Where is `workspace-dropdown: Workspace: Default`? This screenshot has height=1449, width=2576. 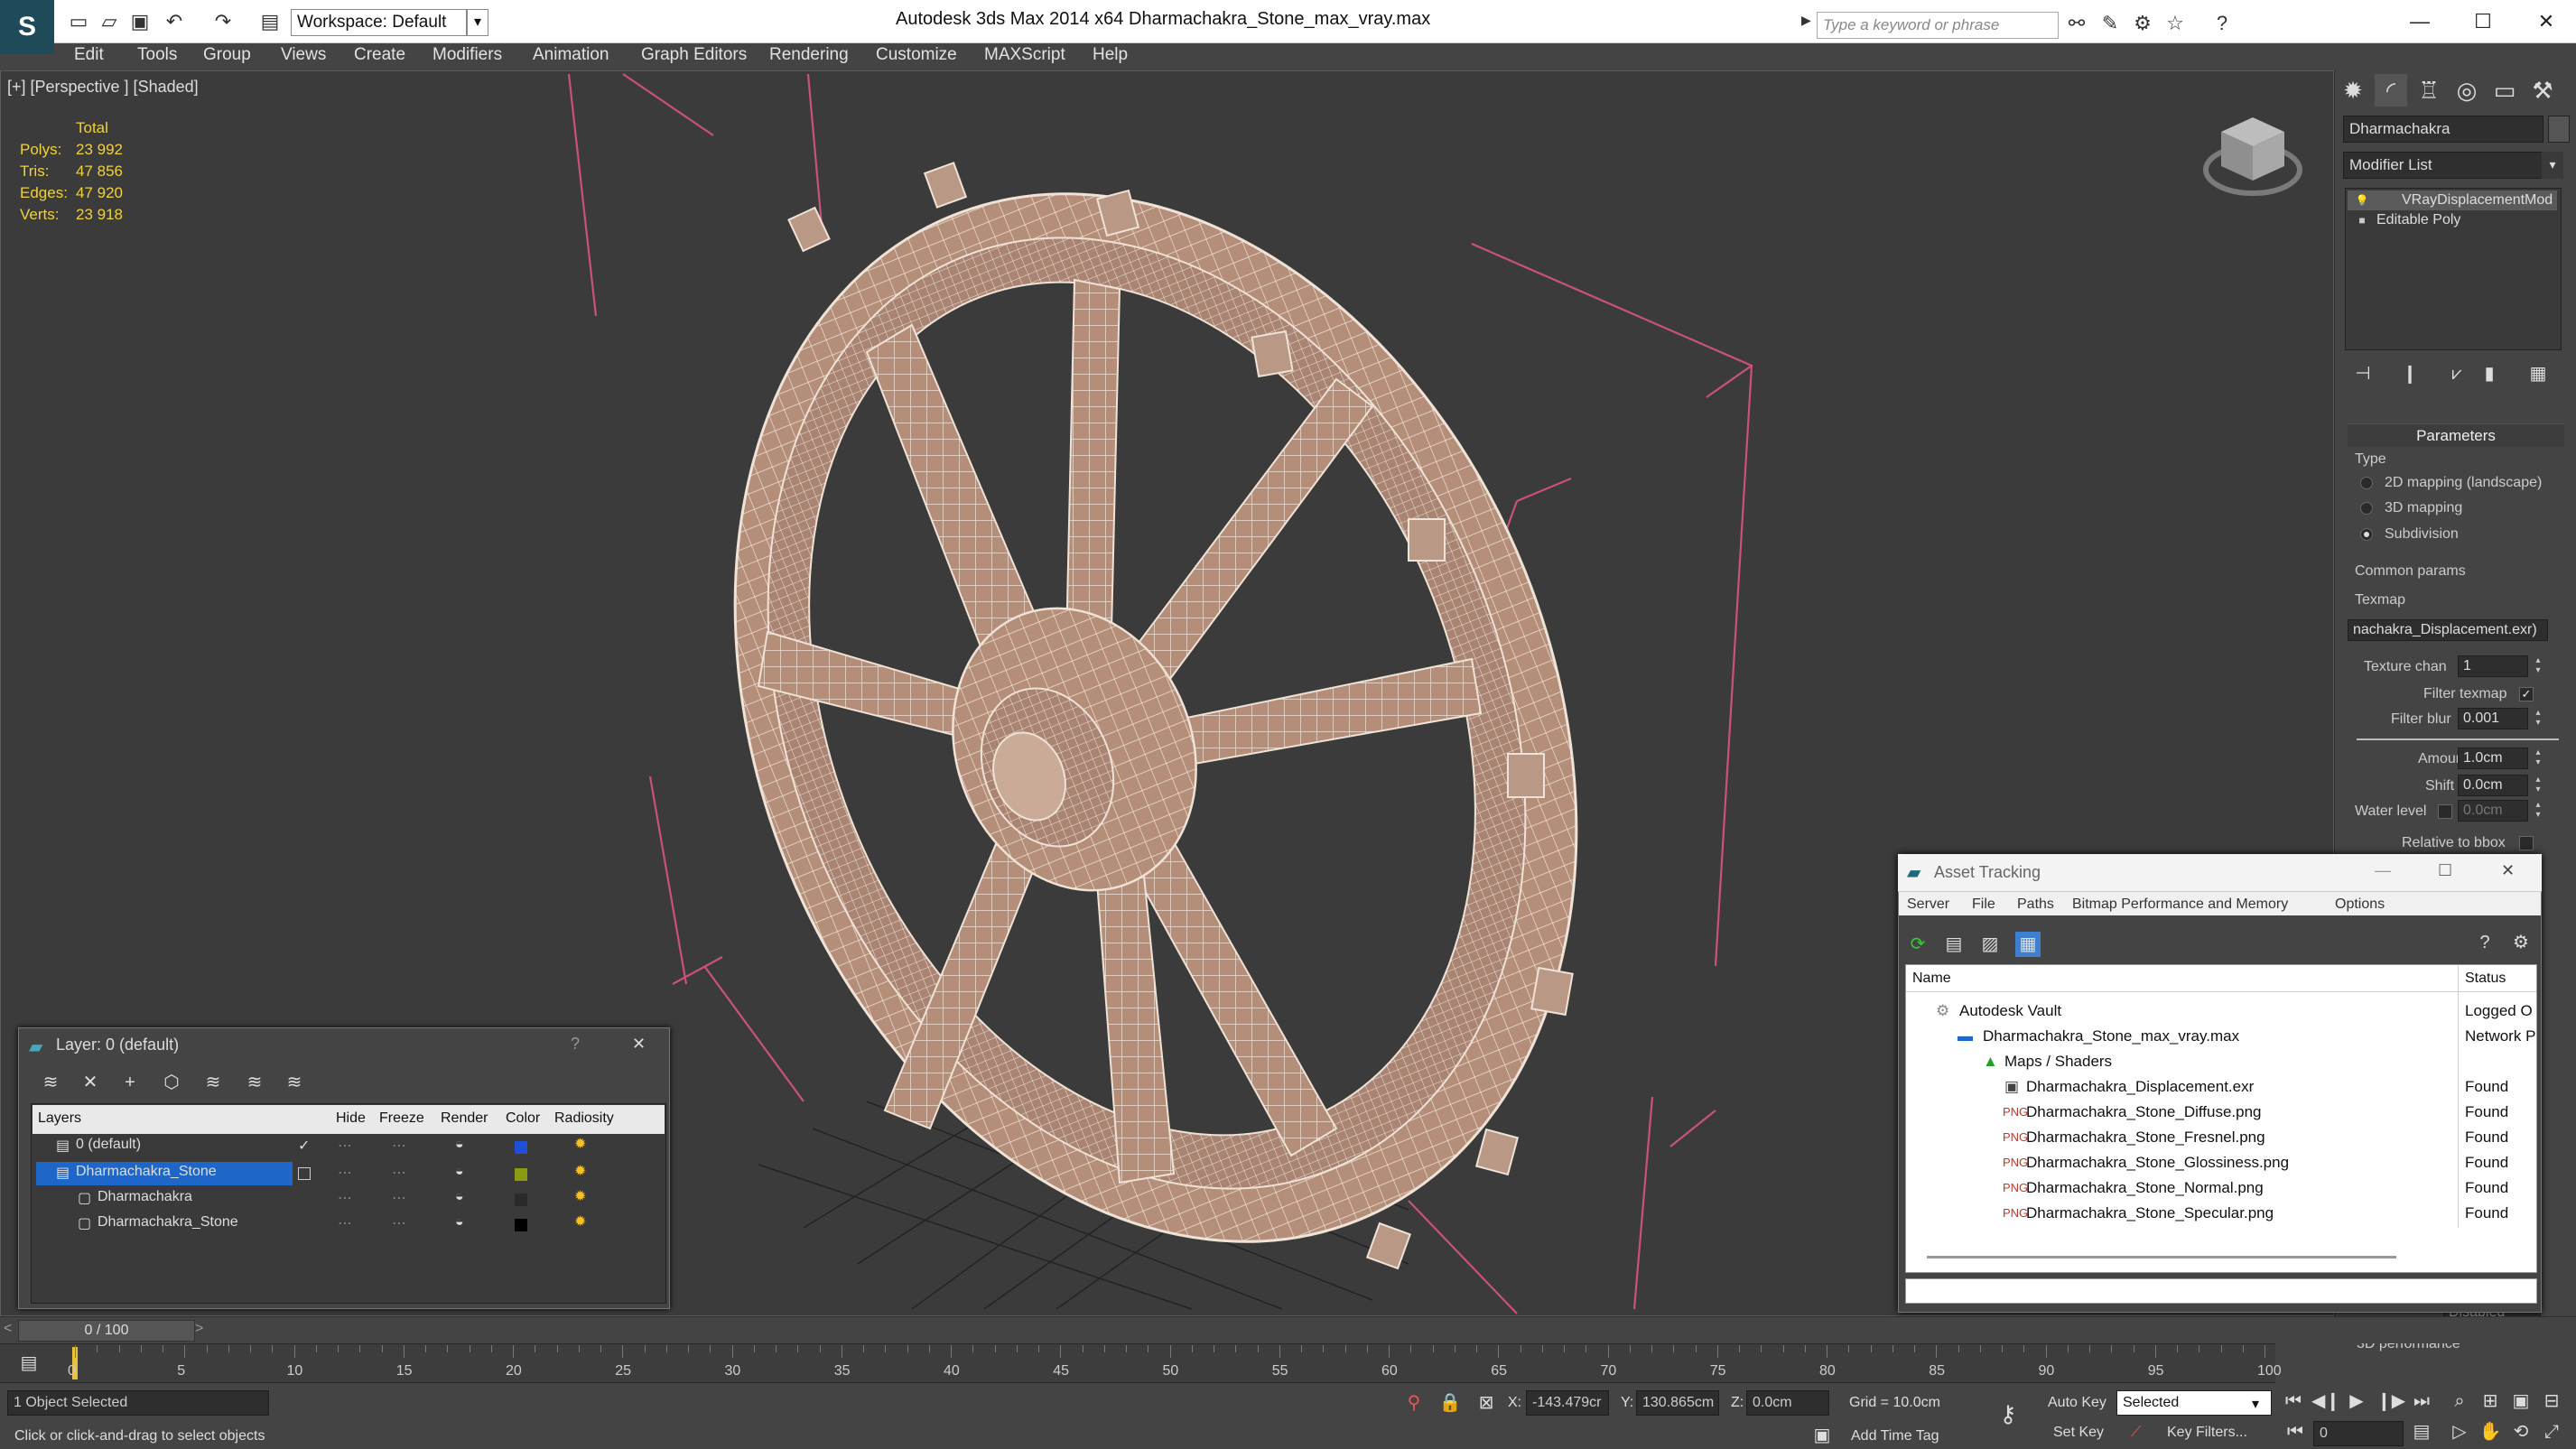 workspace-dropdown: Workspace: Default is located at coordinates (379, 22).